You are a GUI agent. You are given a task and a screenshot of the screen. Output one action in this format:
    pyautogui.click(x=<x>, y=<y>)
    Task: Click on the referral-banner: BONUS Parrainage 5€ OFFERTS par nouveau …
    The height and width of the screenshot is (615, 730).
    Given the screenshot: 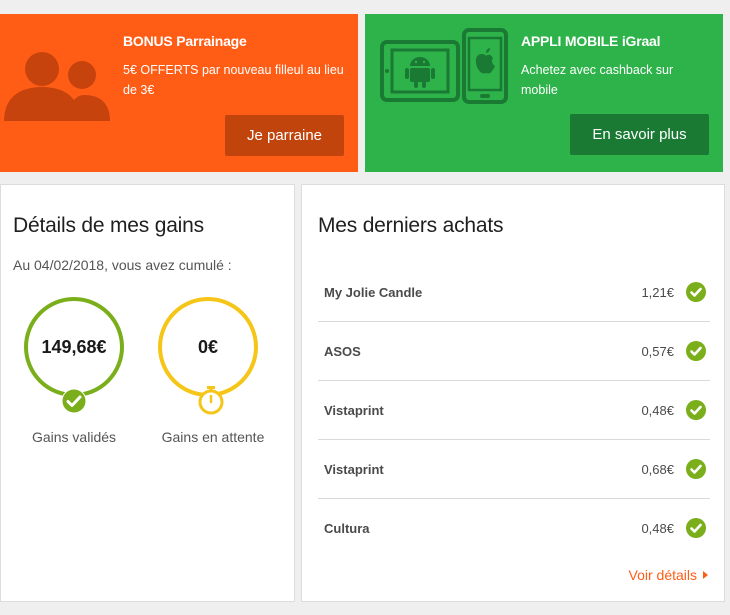 What is the action you would take?
    pyautogui.click(x=179, y=93)
    